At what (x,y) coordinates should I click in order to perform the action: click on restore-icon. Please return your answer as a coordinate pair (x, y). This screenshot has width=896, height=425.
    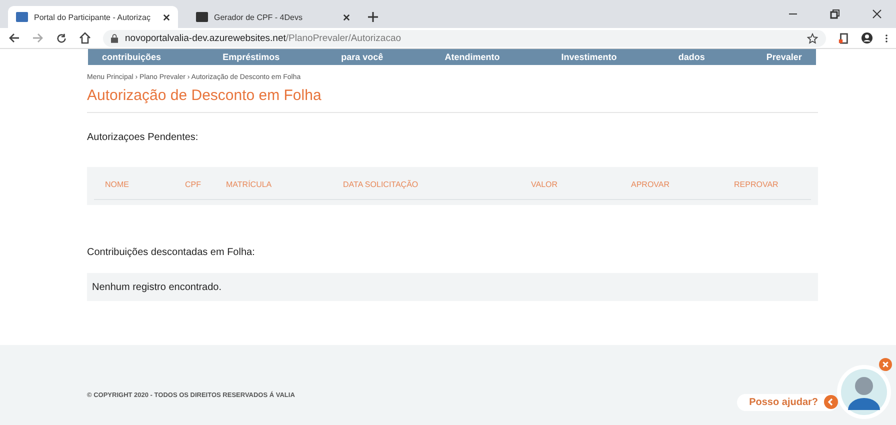
    Looking at the image, I should click on (835, 14).